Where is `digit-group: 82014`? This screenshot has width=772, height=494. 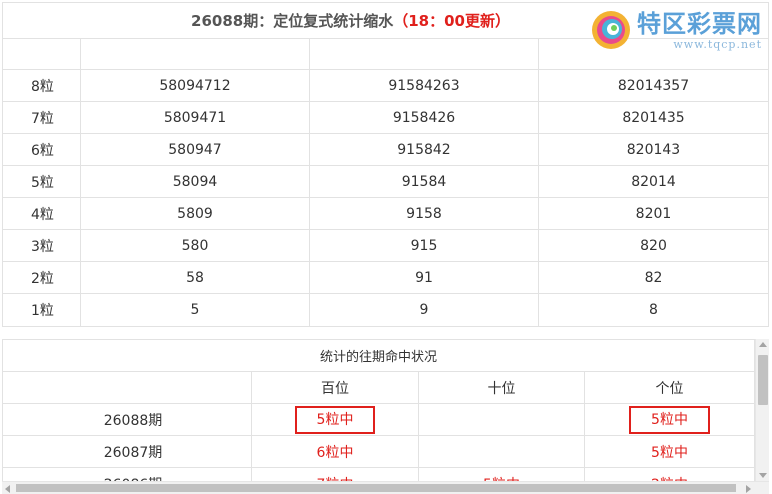 digit-group: 82014 is located at coordinates (653, 181).